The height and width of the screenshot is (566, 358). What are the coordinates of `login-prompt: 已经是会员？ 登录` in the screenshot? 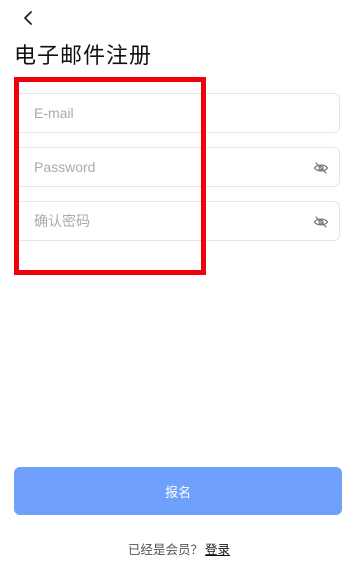 It's located at (179, 548).